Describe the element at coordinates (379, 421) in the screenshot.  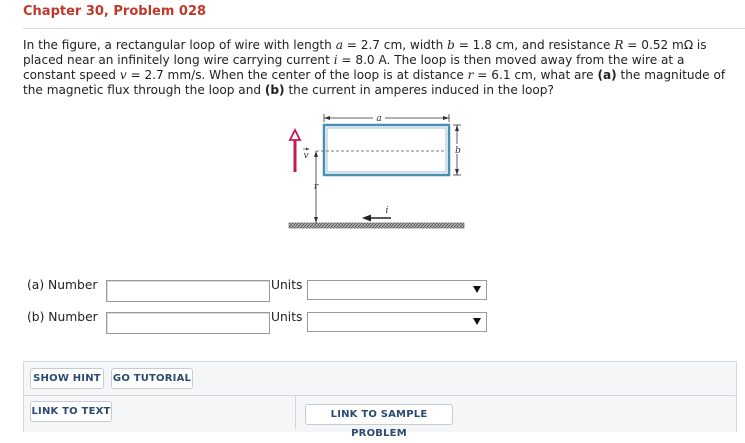
I see `link-to-sample-problem-button: LINK TO SAMPLE PROBLEM` at that location.